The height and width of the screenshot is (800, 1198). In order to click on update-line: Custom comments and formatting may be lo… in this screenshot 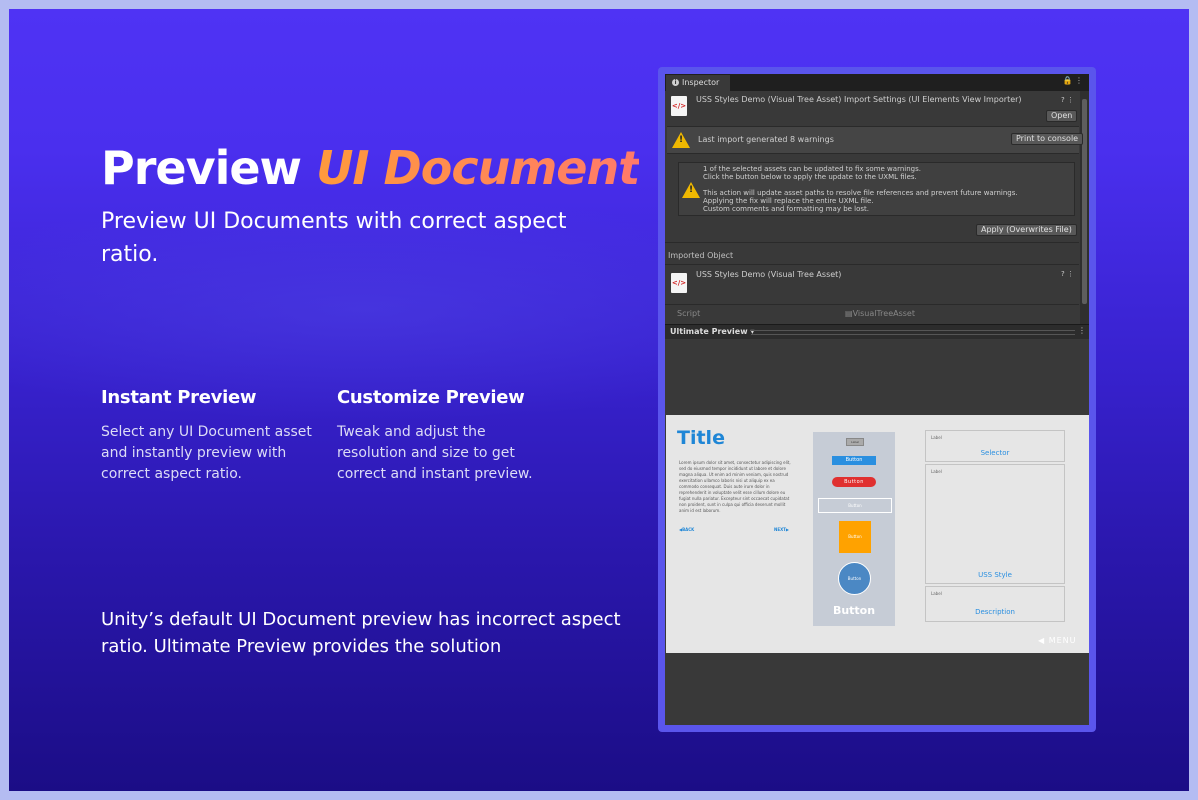, I will do `click(786, 209)`.